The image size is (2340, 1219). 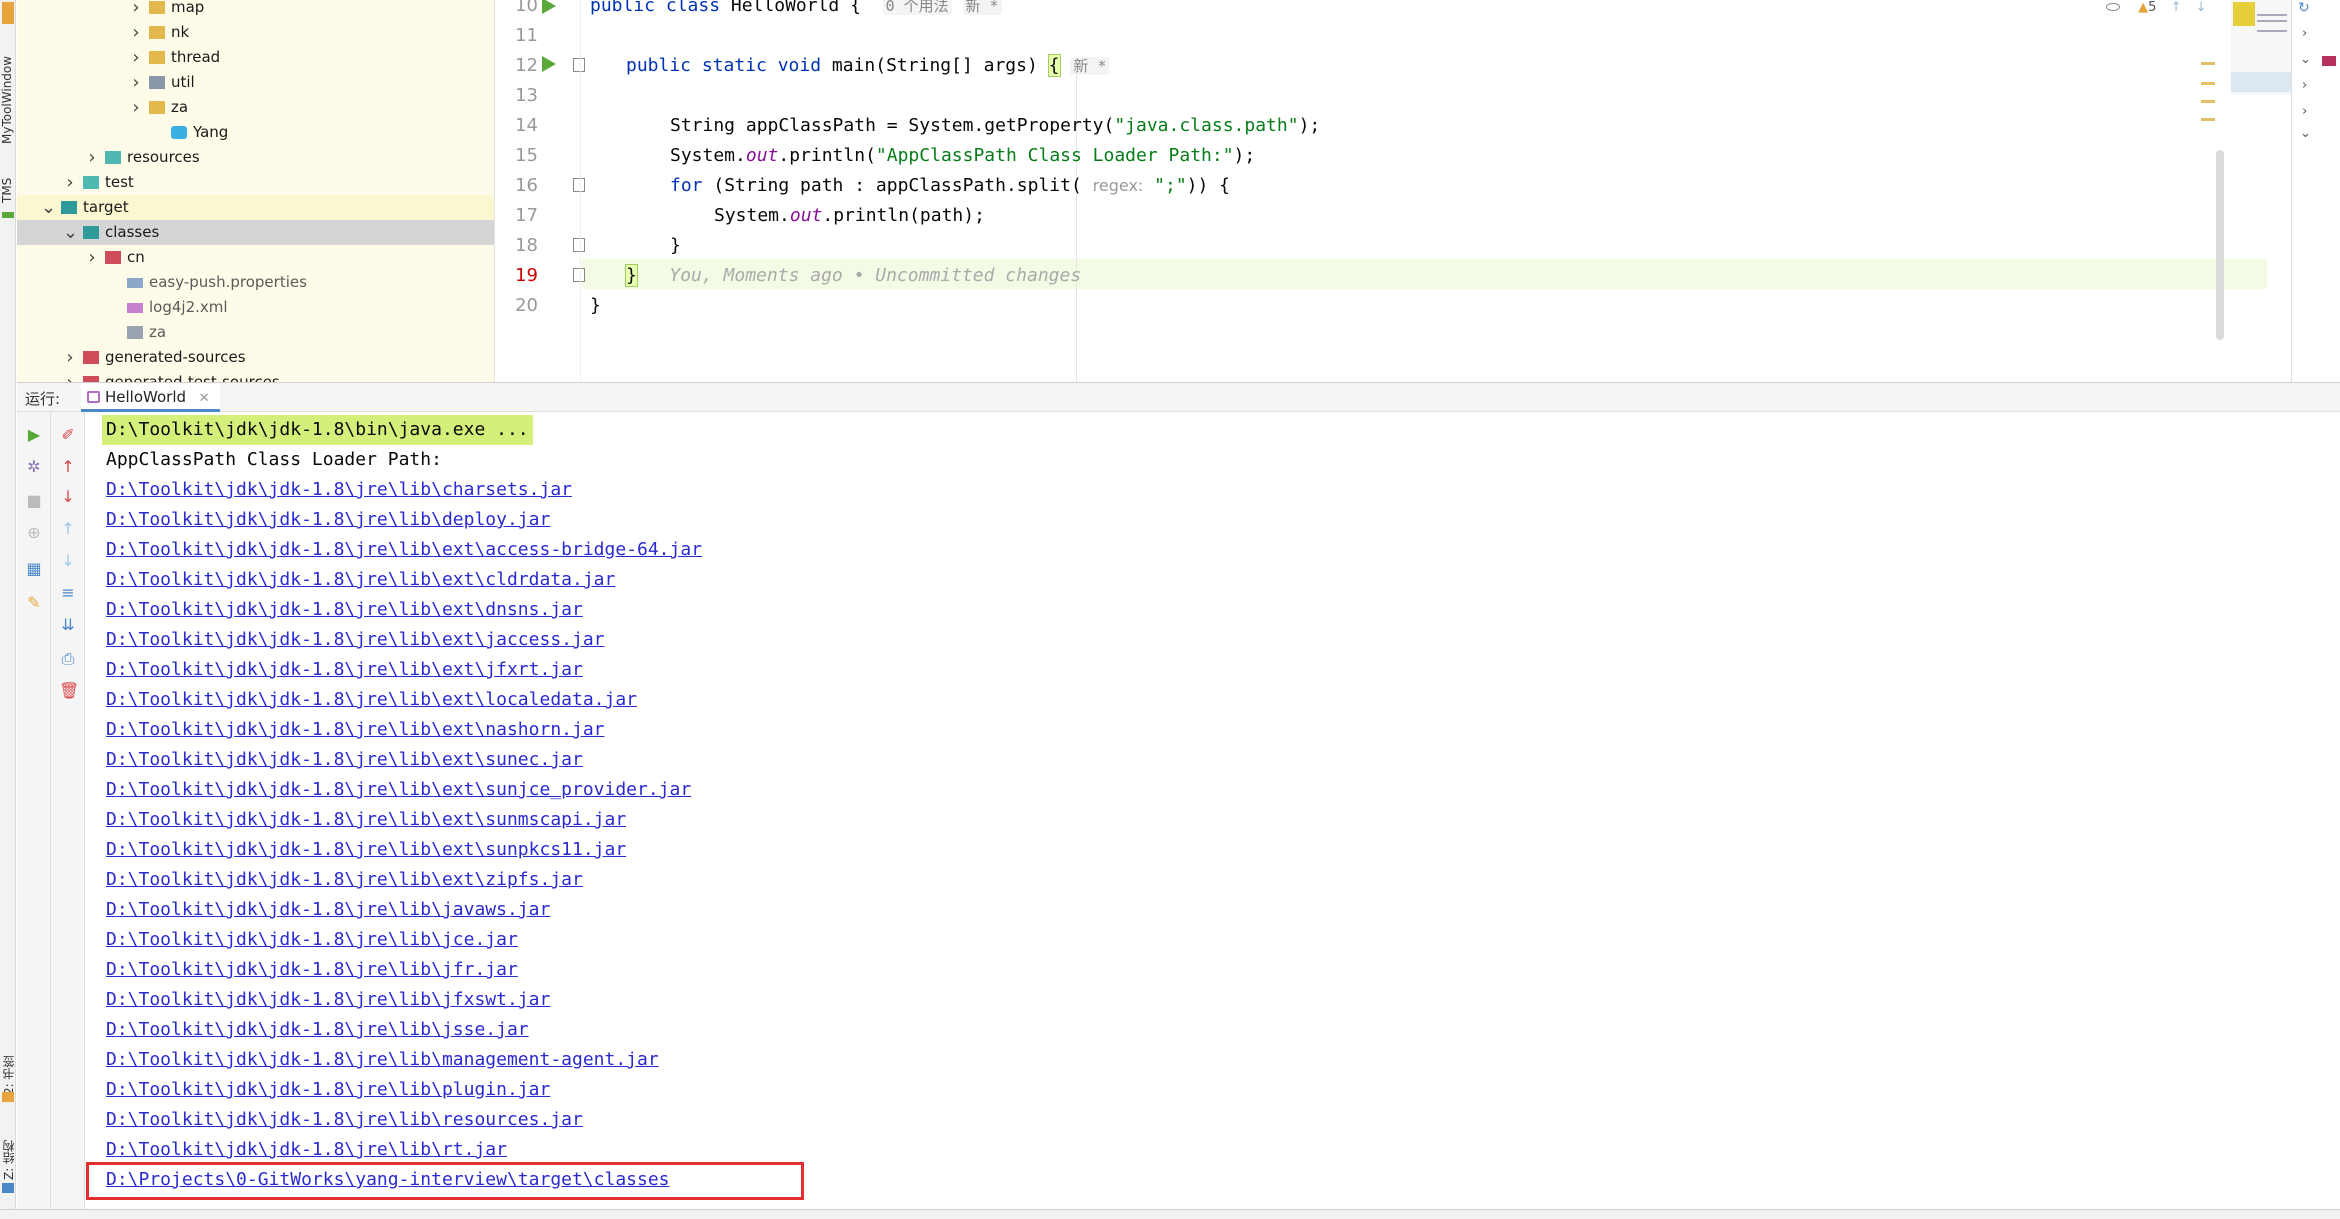 What do you see at coordinates (68, 625) in the screenshot?
I see `scroll-to-end-icon: ⇊` at bounding box center [68, 625].